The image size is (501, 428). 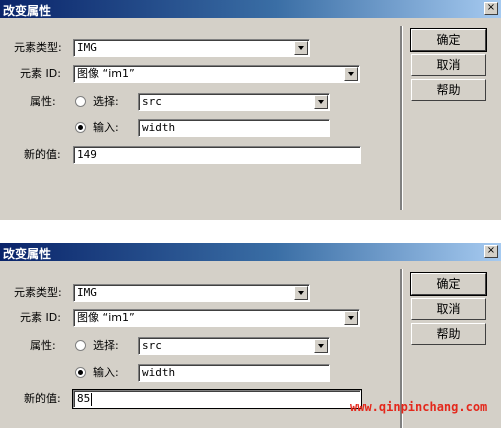 I want to click on new-value-text-content: 85, so click(x=84, y=398).